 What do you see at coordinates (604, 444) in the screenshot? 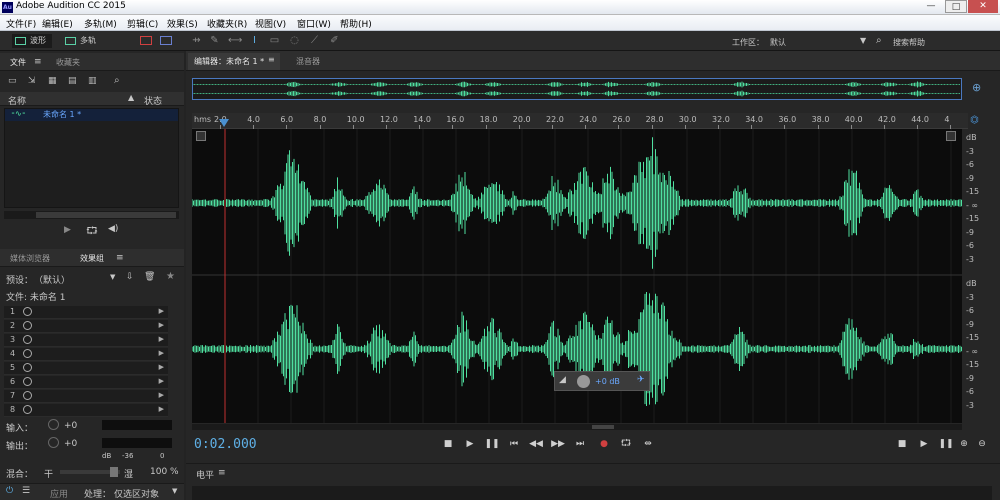
I see `record-icon: ●` at bounding box center [604, 444].